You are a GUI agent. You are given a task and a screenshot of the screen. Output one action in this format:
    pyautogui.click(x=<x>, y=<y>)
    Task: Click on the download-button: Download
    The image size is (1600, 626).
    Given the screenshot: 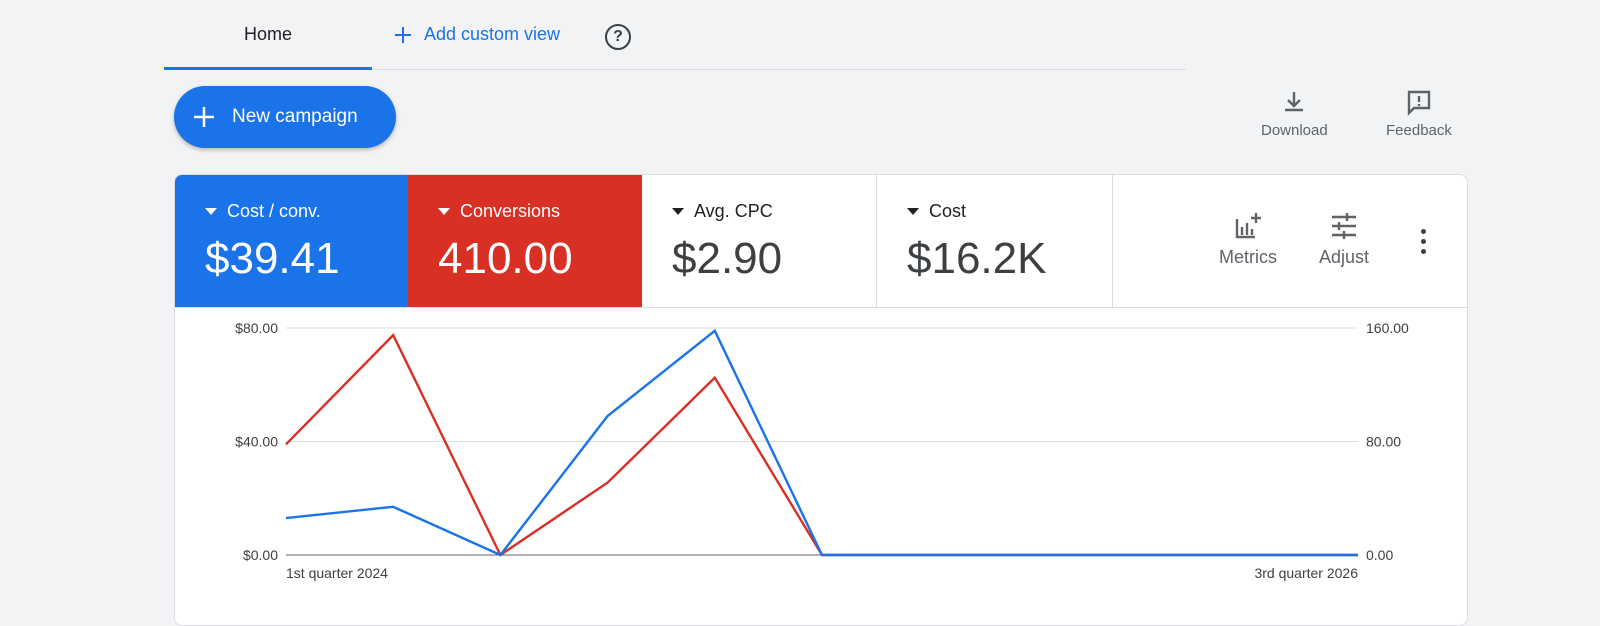 What is the action you would take?
    pyautogui.click(x=1294, y=113)
    